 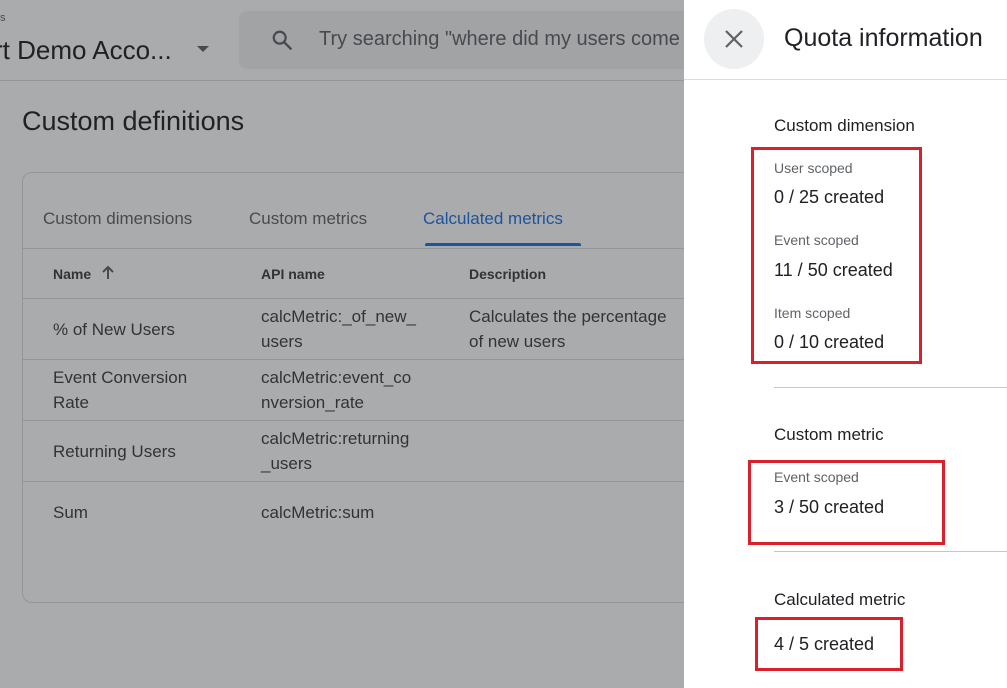 I want to click on close-icon, so click(x=734, y=39).